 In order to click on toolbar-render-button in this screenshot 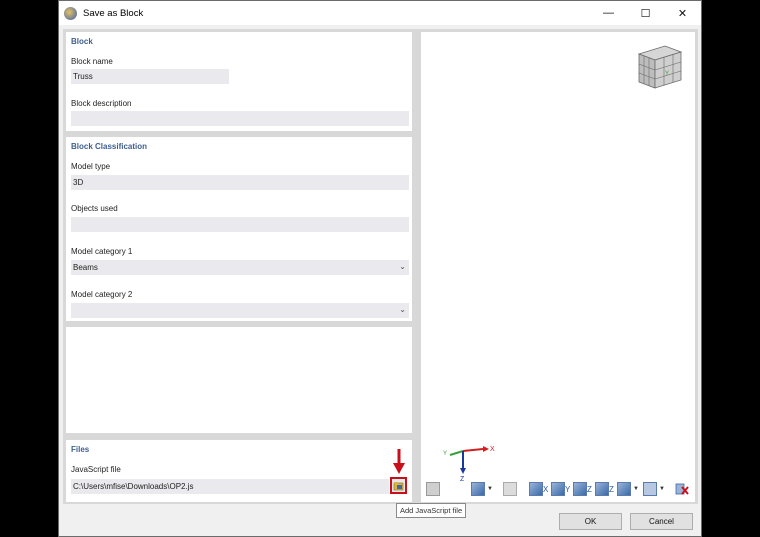, I will do `click(510, 489)`.